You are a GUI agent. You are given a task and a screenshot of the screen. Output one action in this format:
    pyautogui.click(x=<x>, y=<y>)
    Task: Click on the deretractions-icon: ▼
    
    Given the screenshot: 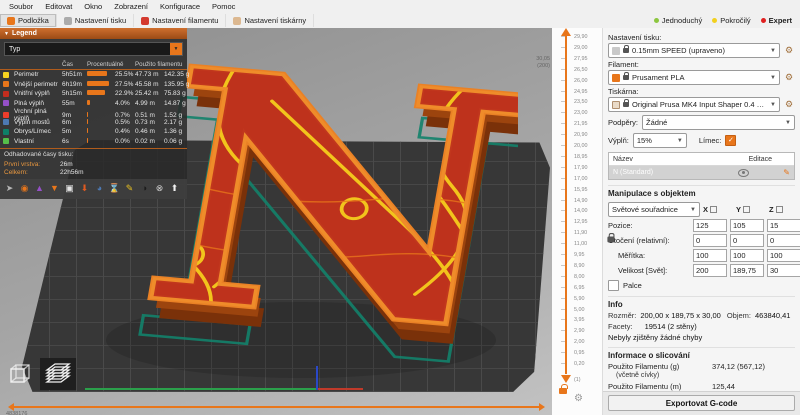 What is the action you would take?
    pyautogui.click(x=54, y=188)
    